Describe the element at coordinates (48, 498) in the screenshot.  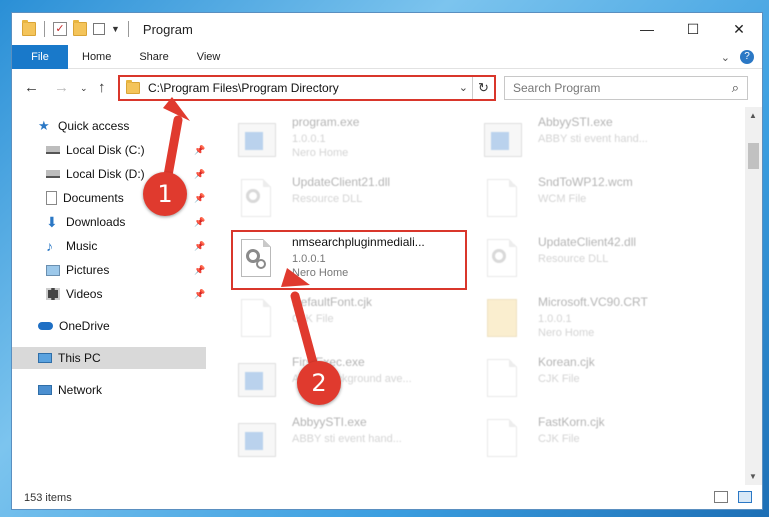
I see `item-count: 153 items` at that location.